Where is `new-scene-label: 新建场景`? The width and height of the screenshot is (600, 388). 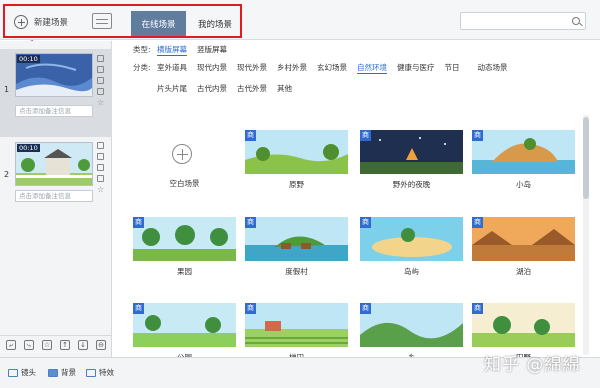
new-scene-label: 新建场景 is located at coordinates (51, 23).